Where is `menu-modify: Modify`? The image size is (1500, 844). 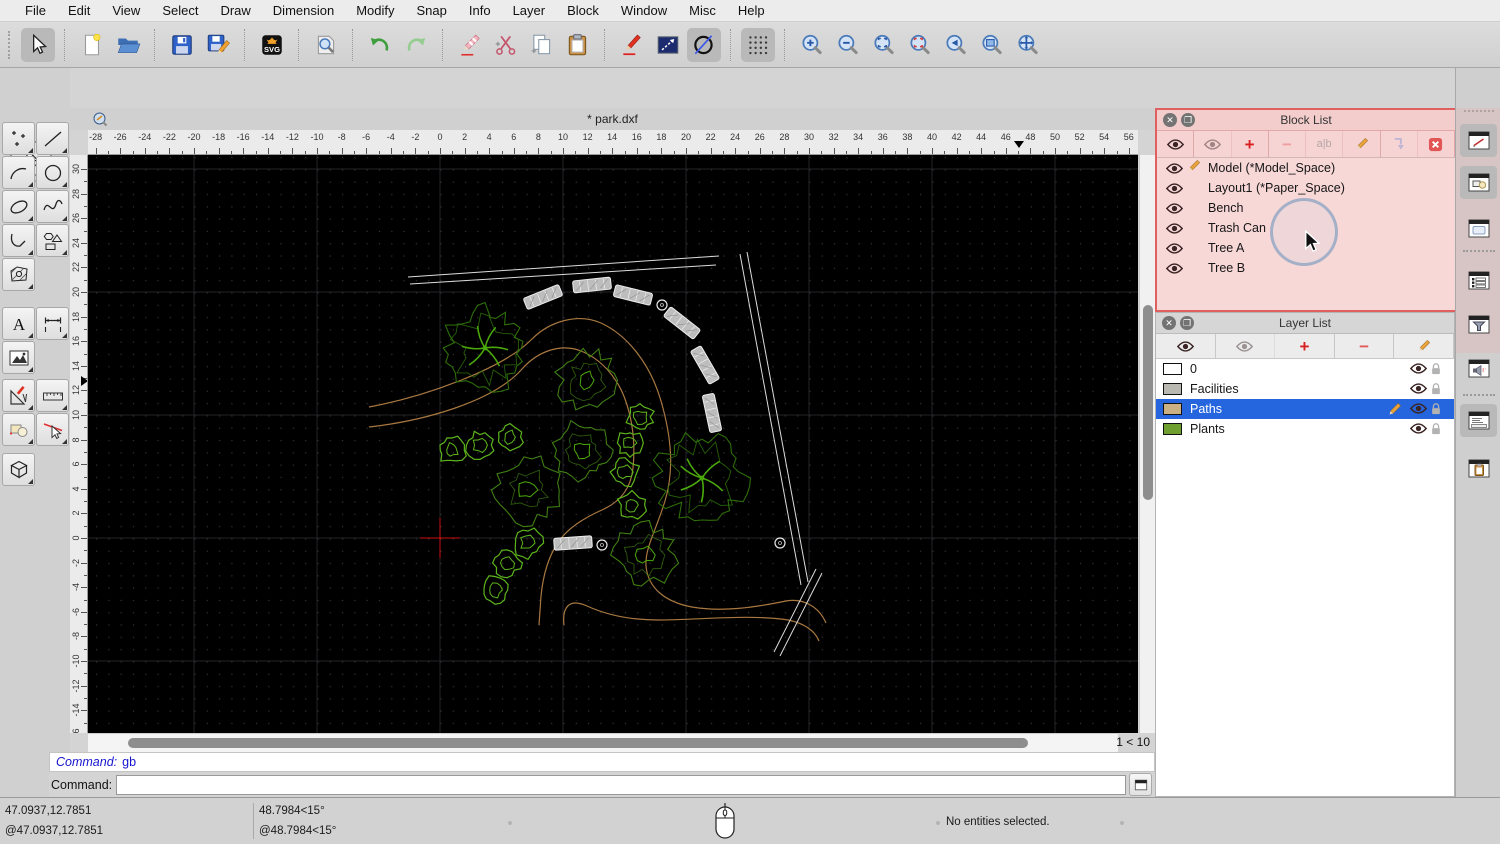 menu-modify: Modify is located at coordinates (375, 10).